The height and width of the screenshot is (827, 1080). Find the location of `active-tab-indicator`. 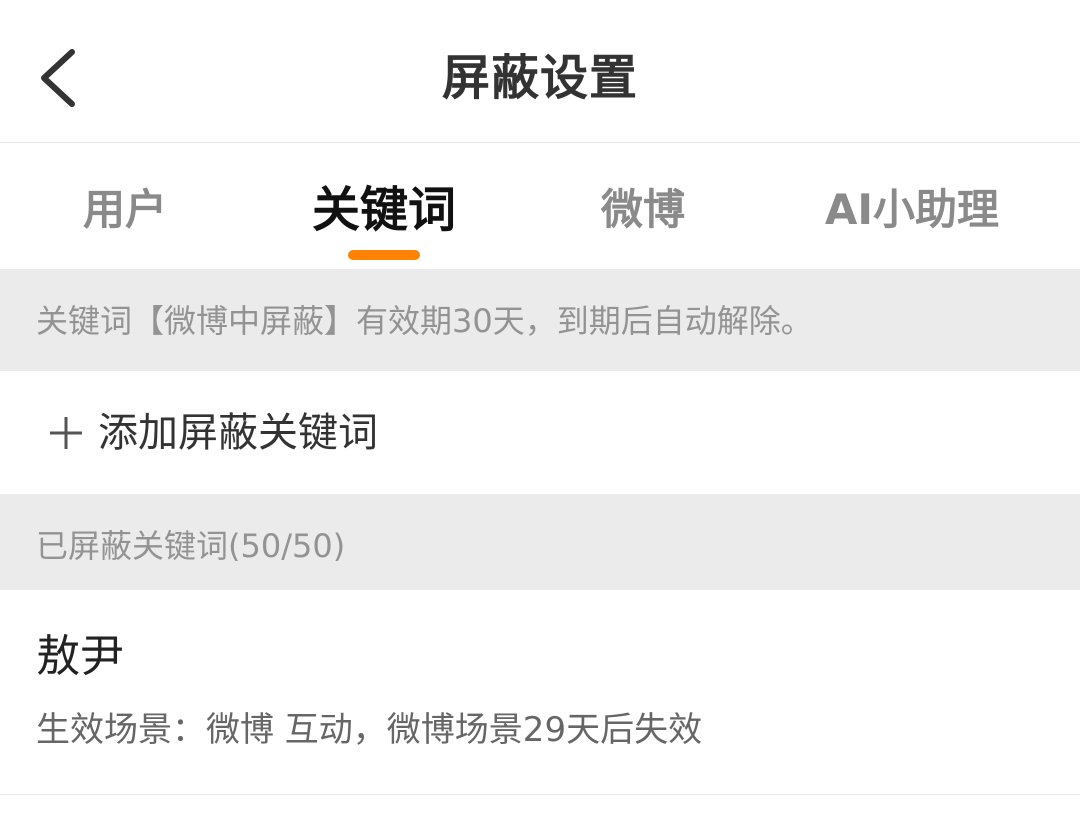

active-tab-indicator is located at coordinates (384, 255).